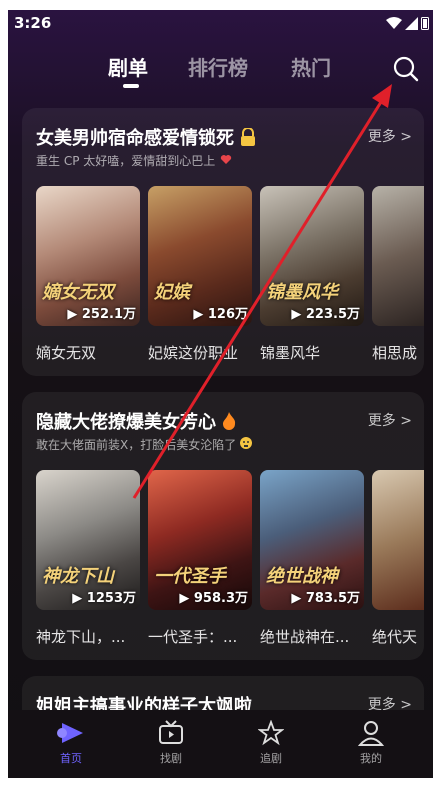 The width and height of the screenshot is (441, 790). Describe the element at coordinates (88, 540) in the screenshot. I see `drama-poster: 神龙下山 ▶ 1253万` at that location.